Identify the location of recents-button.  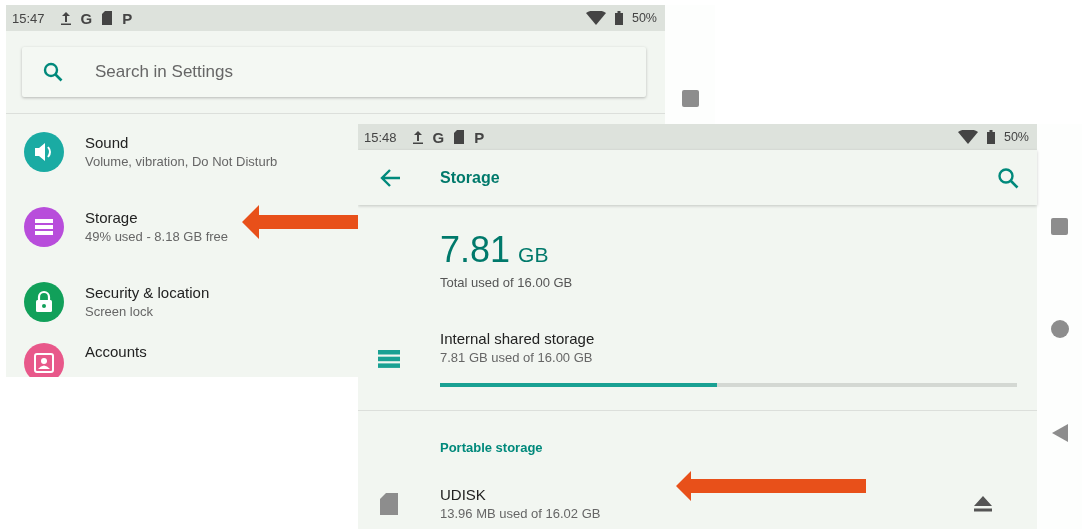
(690, 98).